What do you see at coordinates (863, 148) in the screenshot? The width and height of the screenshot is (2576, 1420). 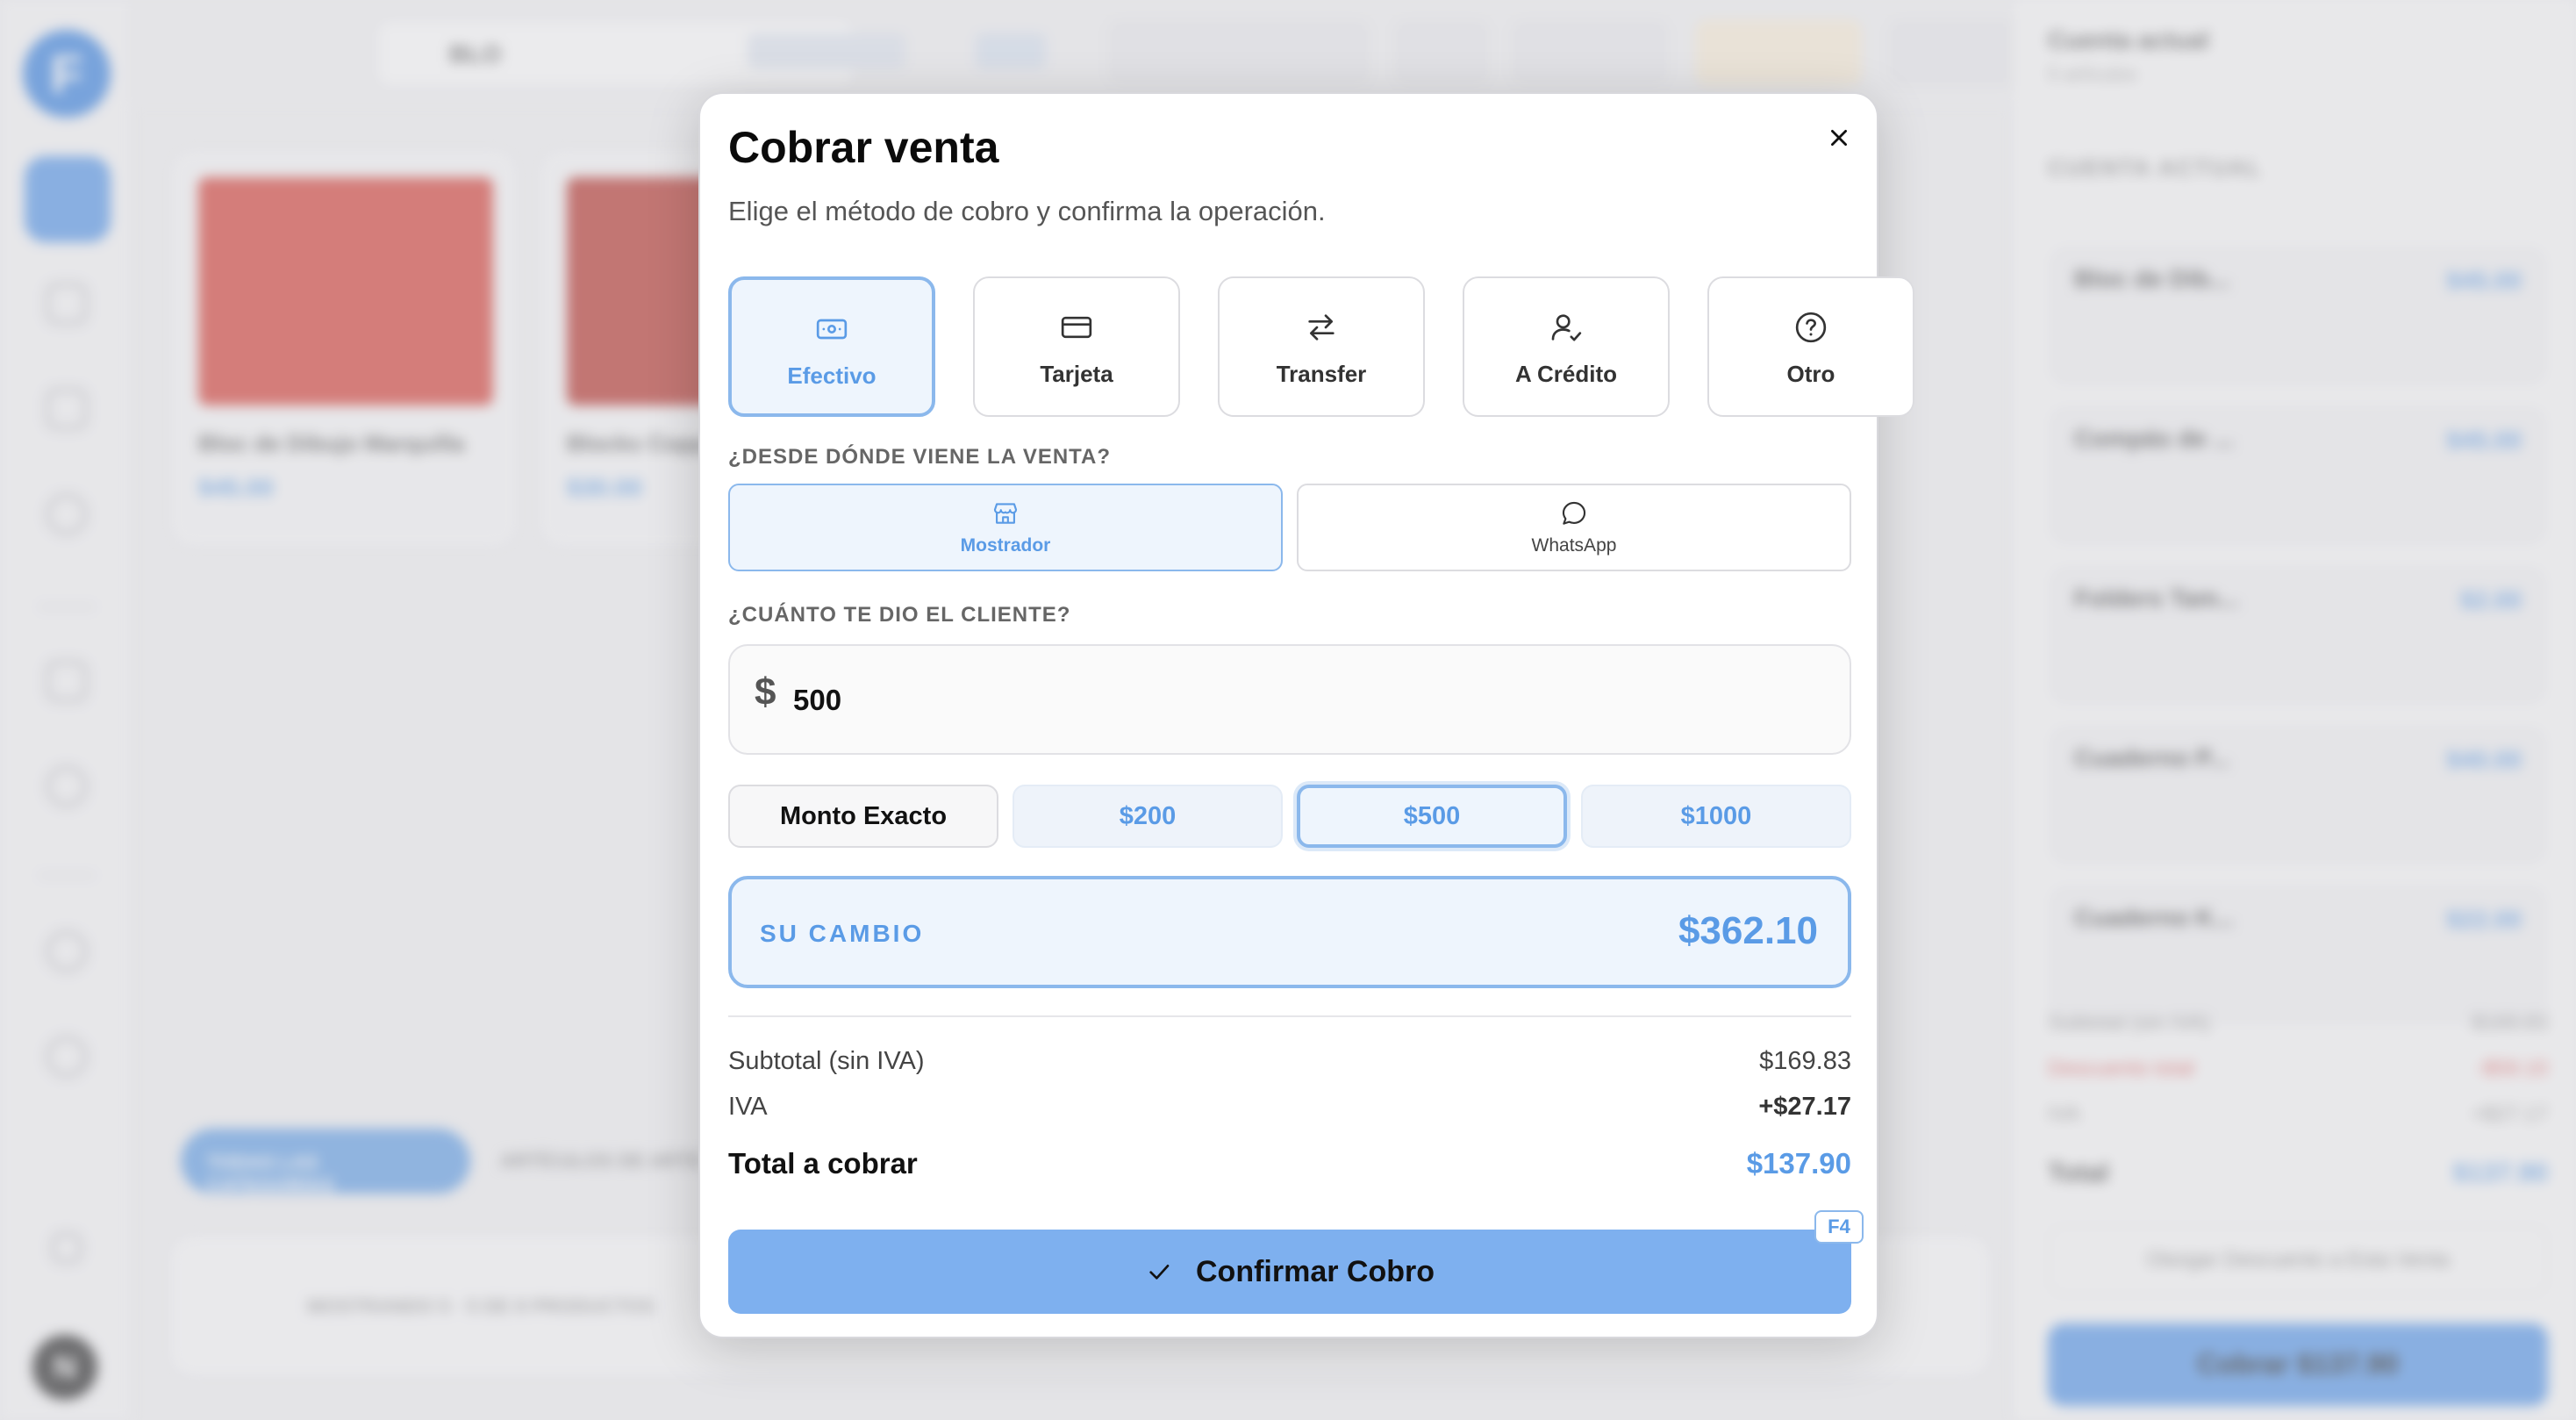 I see `modal-title: Cobrar venta` at bounding box center [863, 148].